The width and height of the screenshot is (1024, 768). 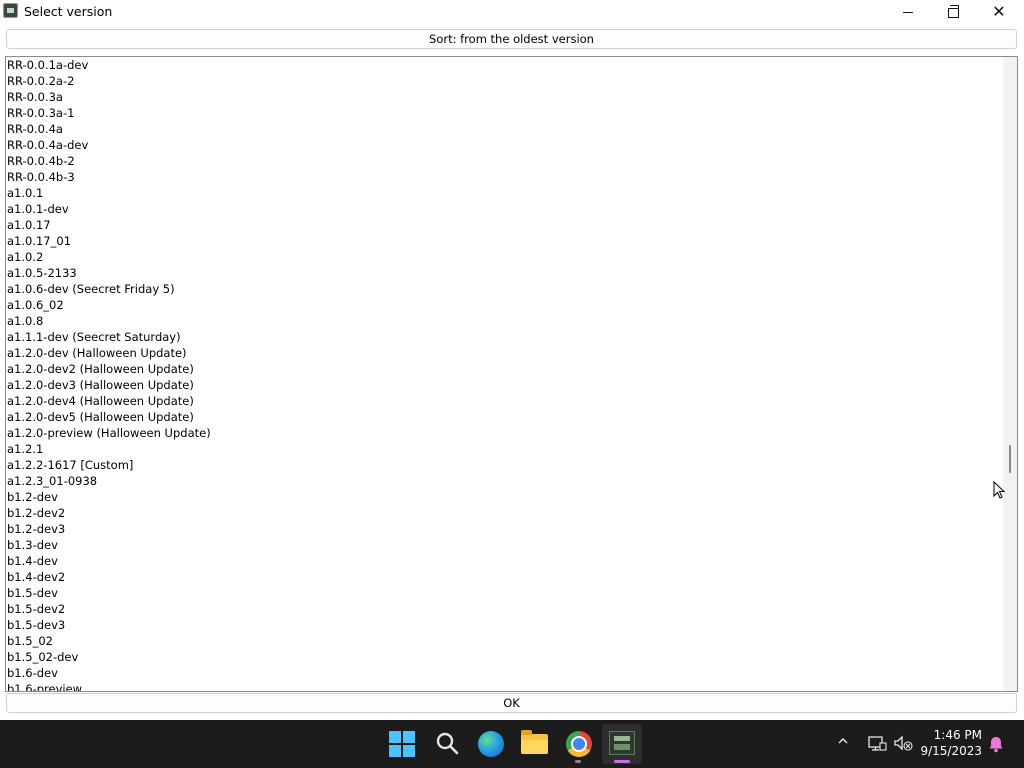 I want to click on version-list-item: a1.2.0-dev (Halloween Update), so click(x=504, y=353).